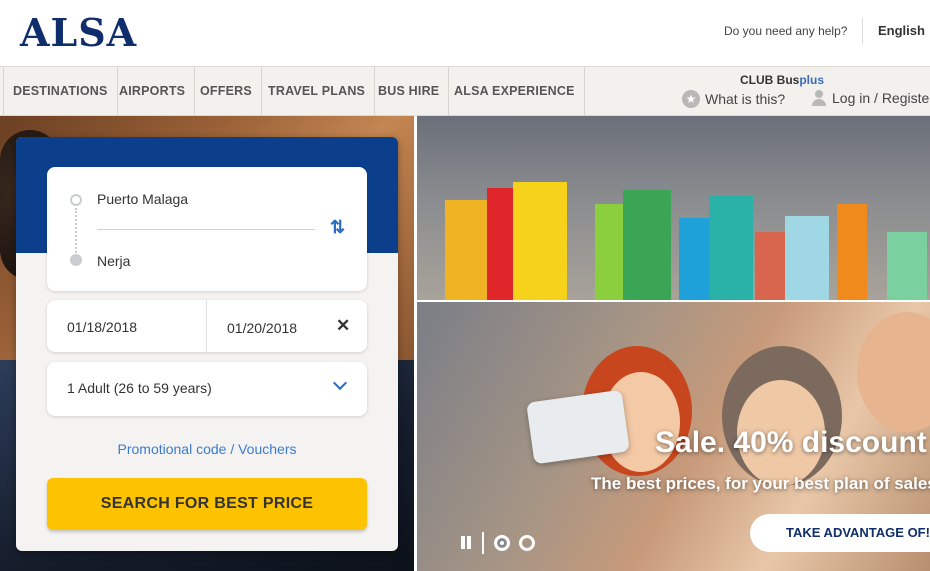 Image resolution: width=930 pixels, height=571 pixels. I want to click on login-label: Log in / Register, so click(881, 98).